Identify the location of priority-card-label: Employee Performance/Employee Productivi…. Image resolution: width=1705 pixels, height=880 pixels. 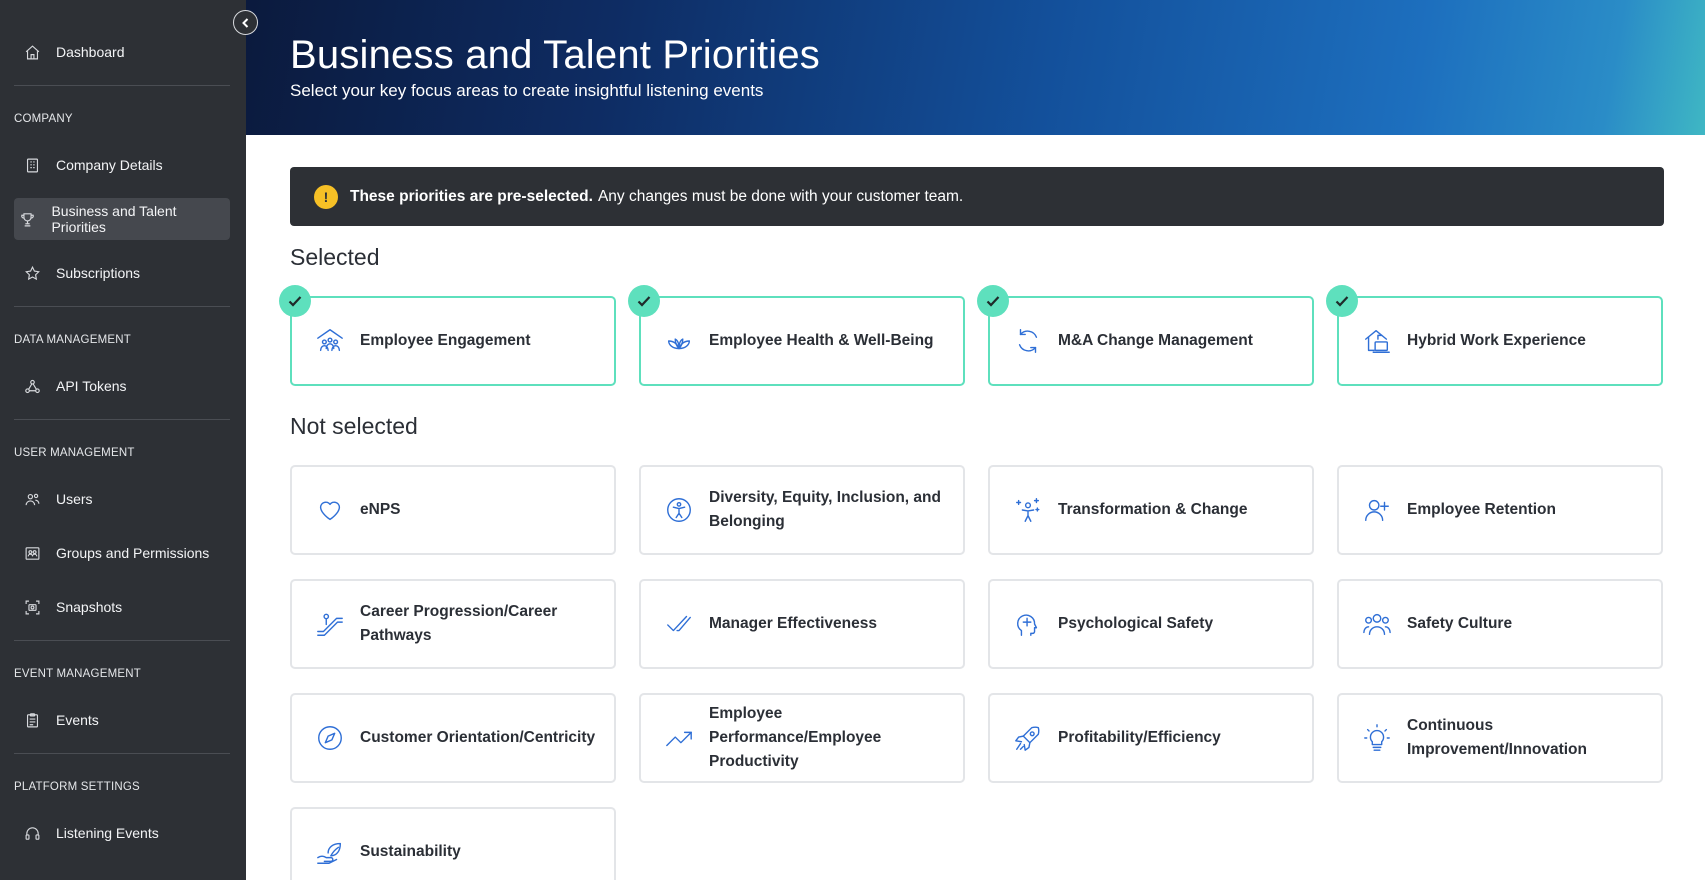
(795, 737).